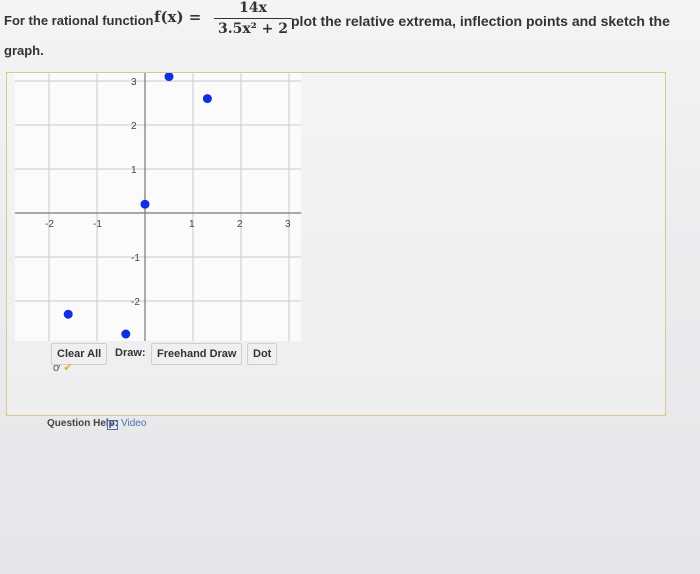 The image size is (700, 574). Describe the element at coordinates (134, 423) in the screenshot. I see `video-label: Video` at that location.